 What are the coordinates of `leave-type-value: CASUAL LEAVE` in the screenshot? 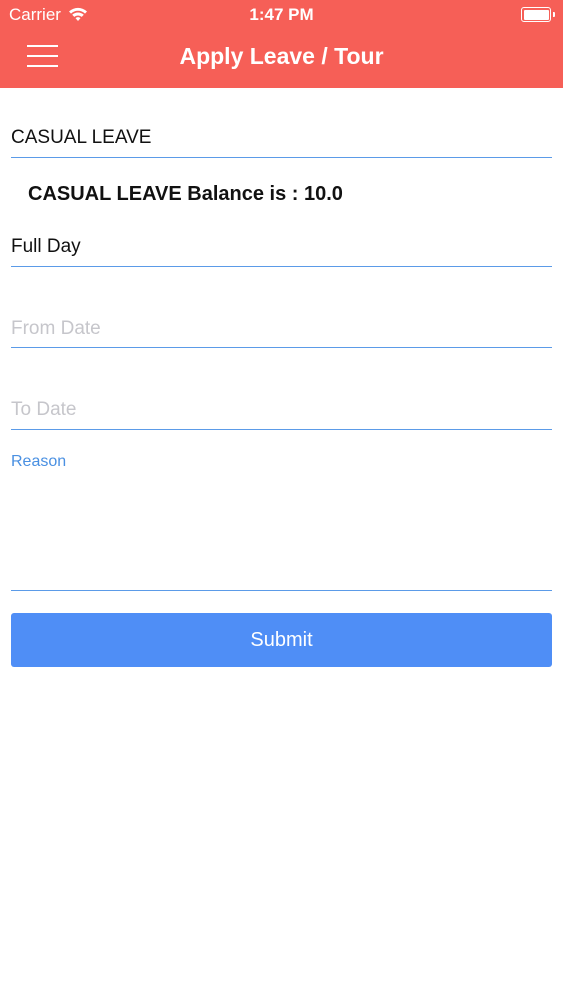 It's located at (81, 137).